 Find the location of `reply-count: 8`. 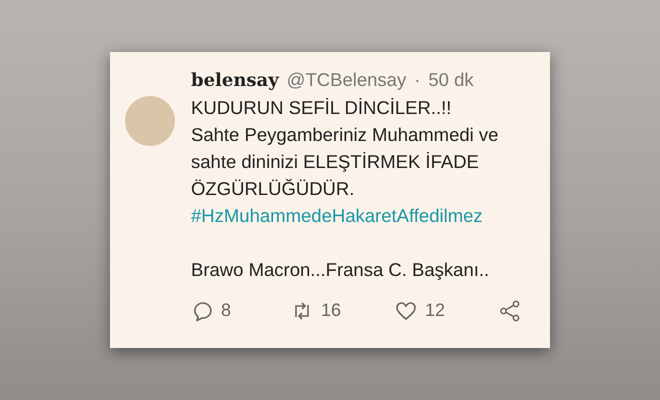

reply-count: 8 is located at coordinates (226, 310).